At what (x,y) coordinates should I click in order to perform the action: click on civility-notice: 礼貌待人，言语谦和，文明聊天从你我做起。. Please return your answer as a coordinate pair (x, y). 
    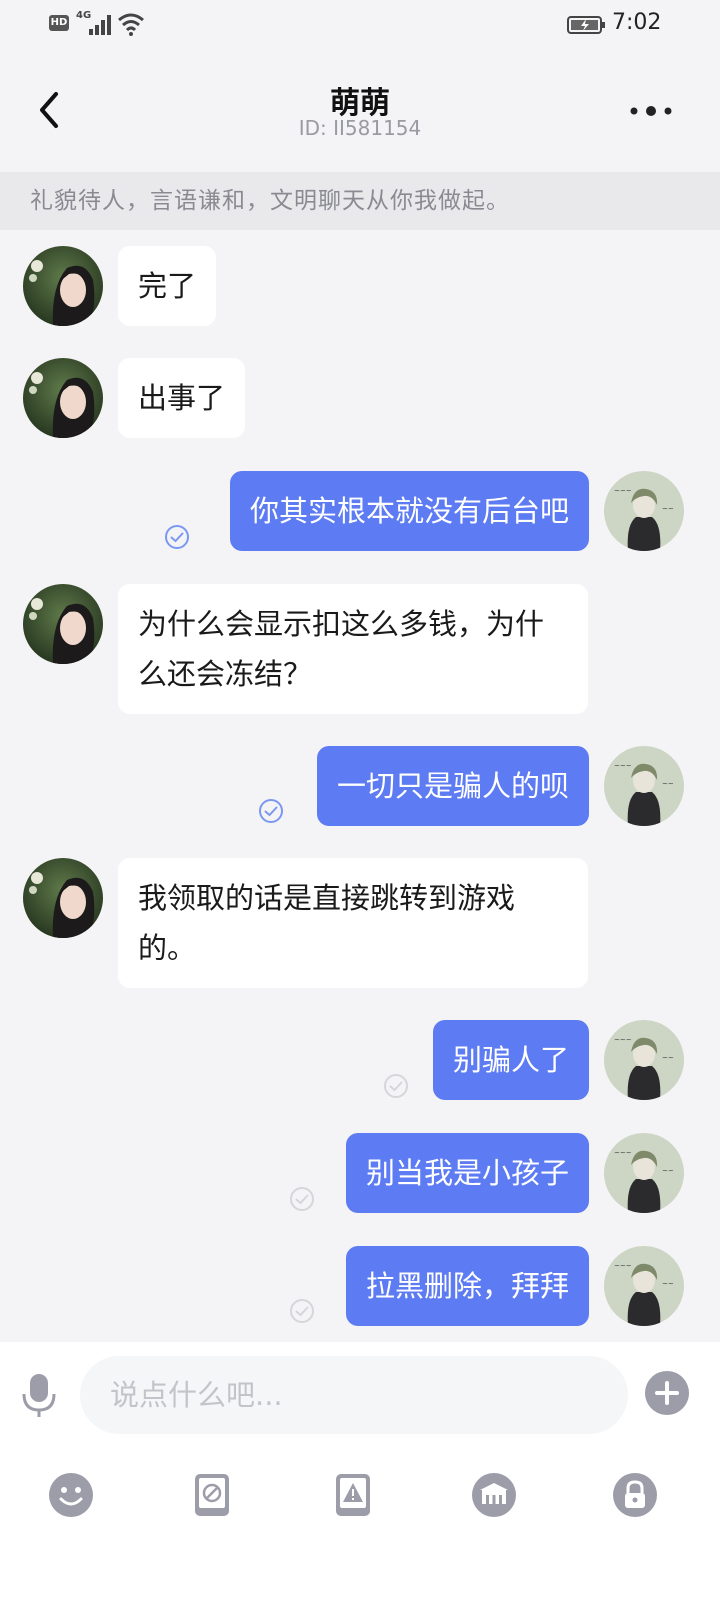
    Looking at the image, I should click on (360, 201).